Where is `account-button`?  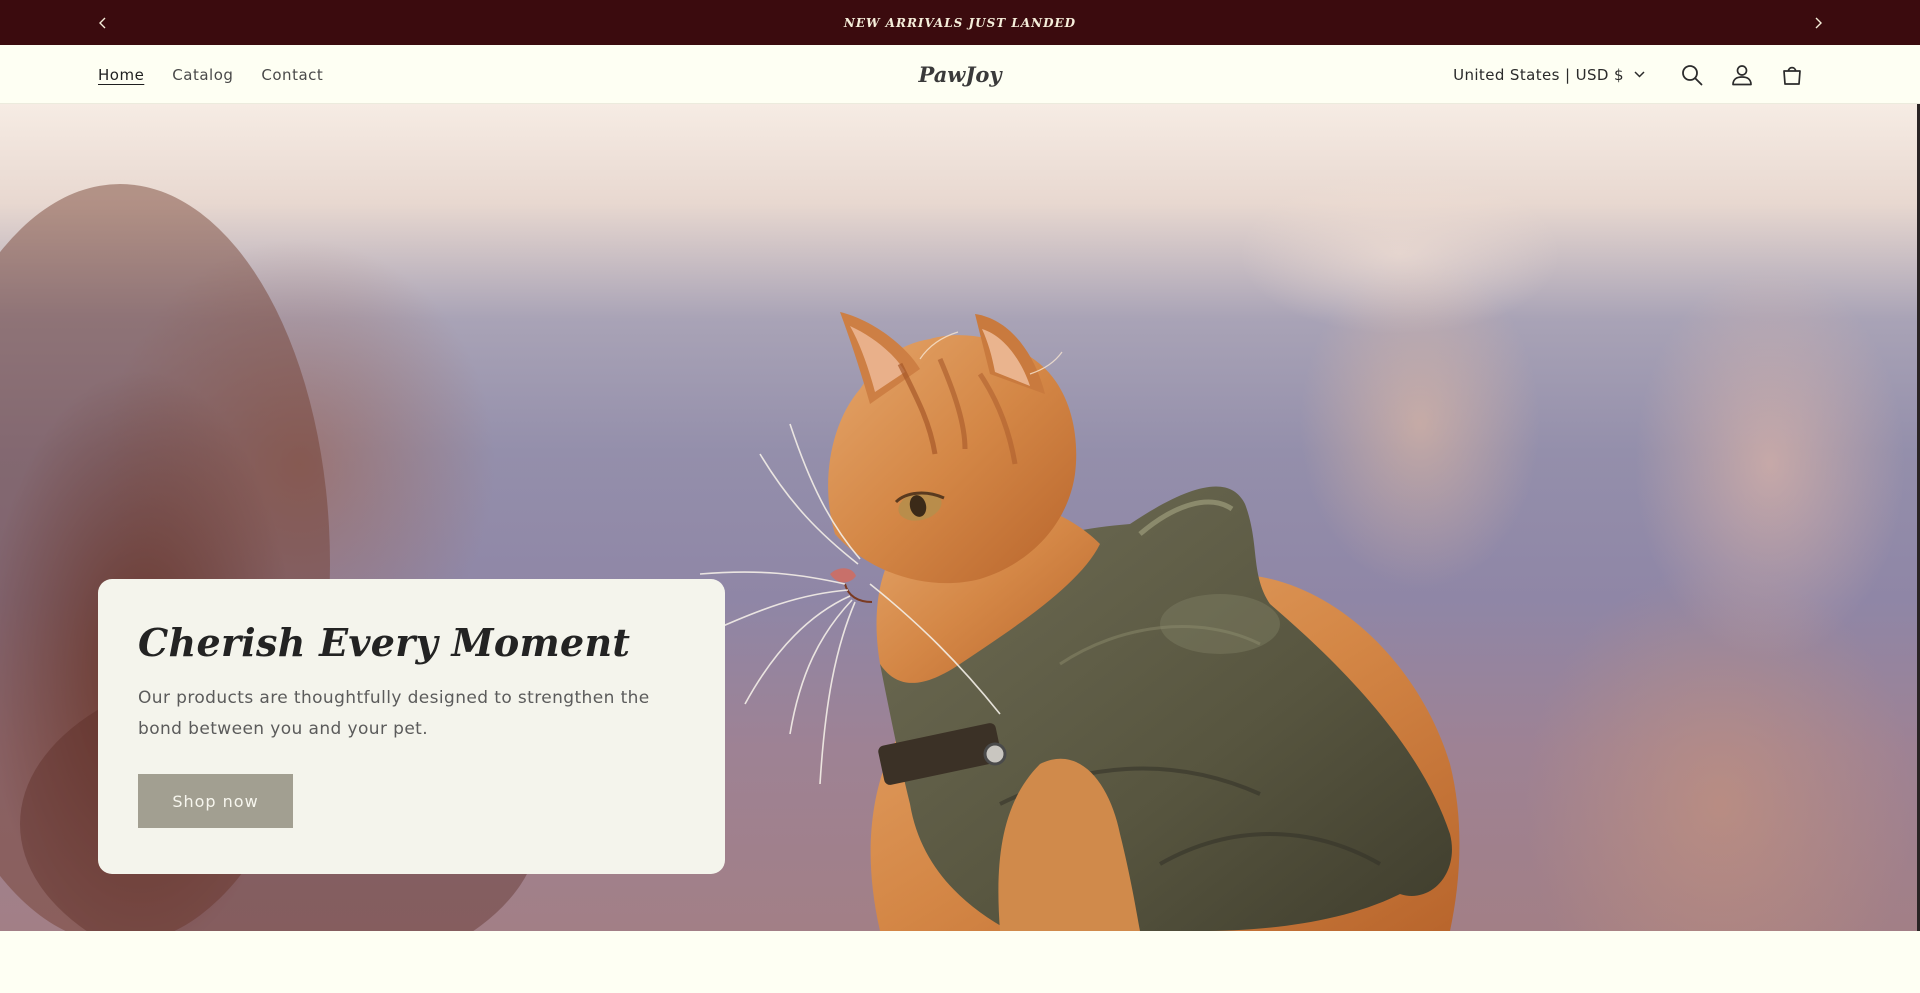 account-button is located at coordinates (1742, 75).